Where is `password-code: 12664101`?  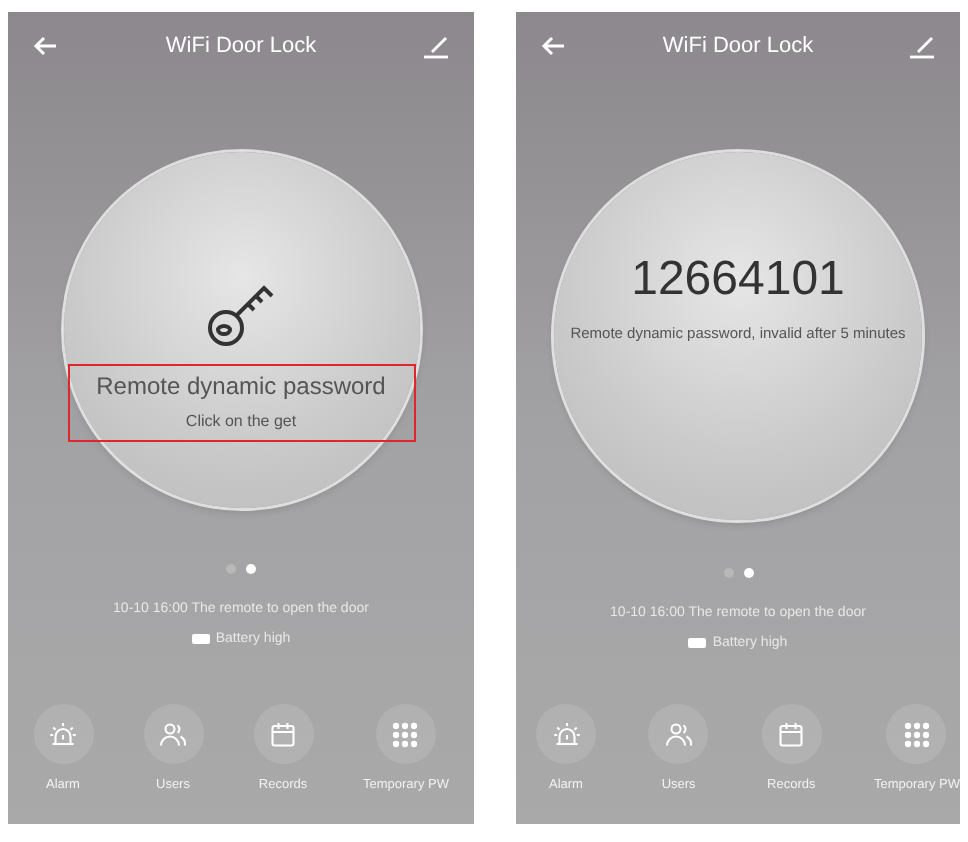
password-code: 12664101 is located at coordinates (738, 280).